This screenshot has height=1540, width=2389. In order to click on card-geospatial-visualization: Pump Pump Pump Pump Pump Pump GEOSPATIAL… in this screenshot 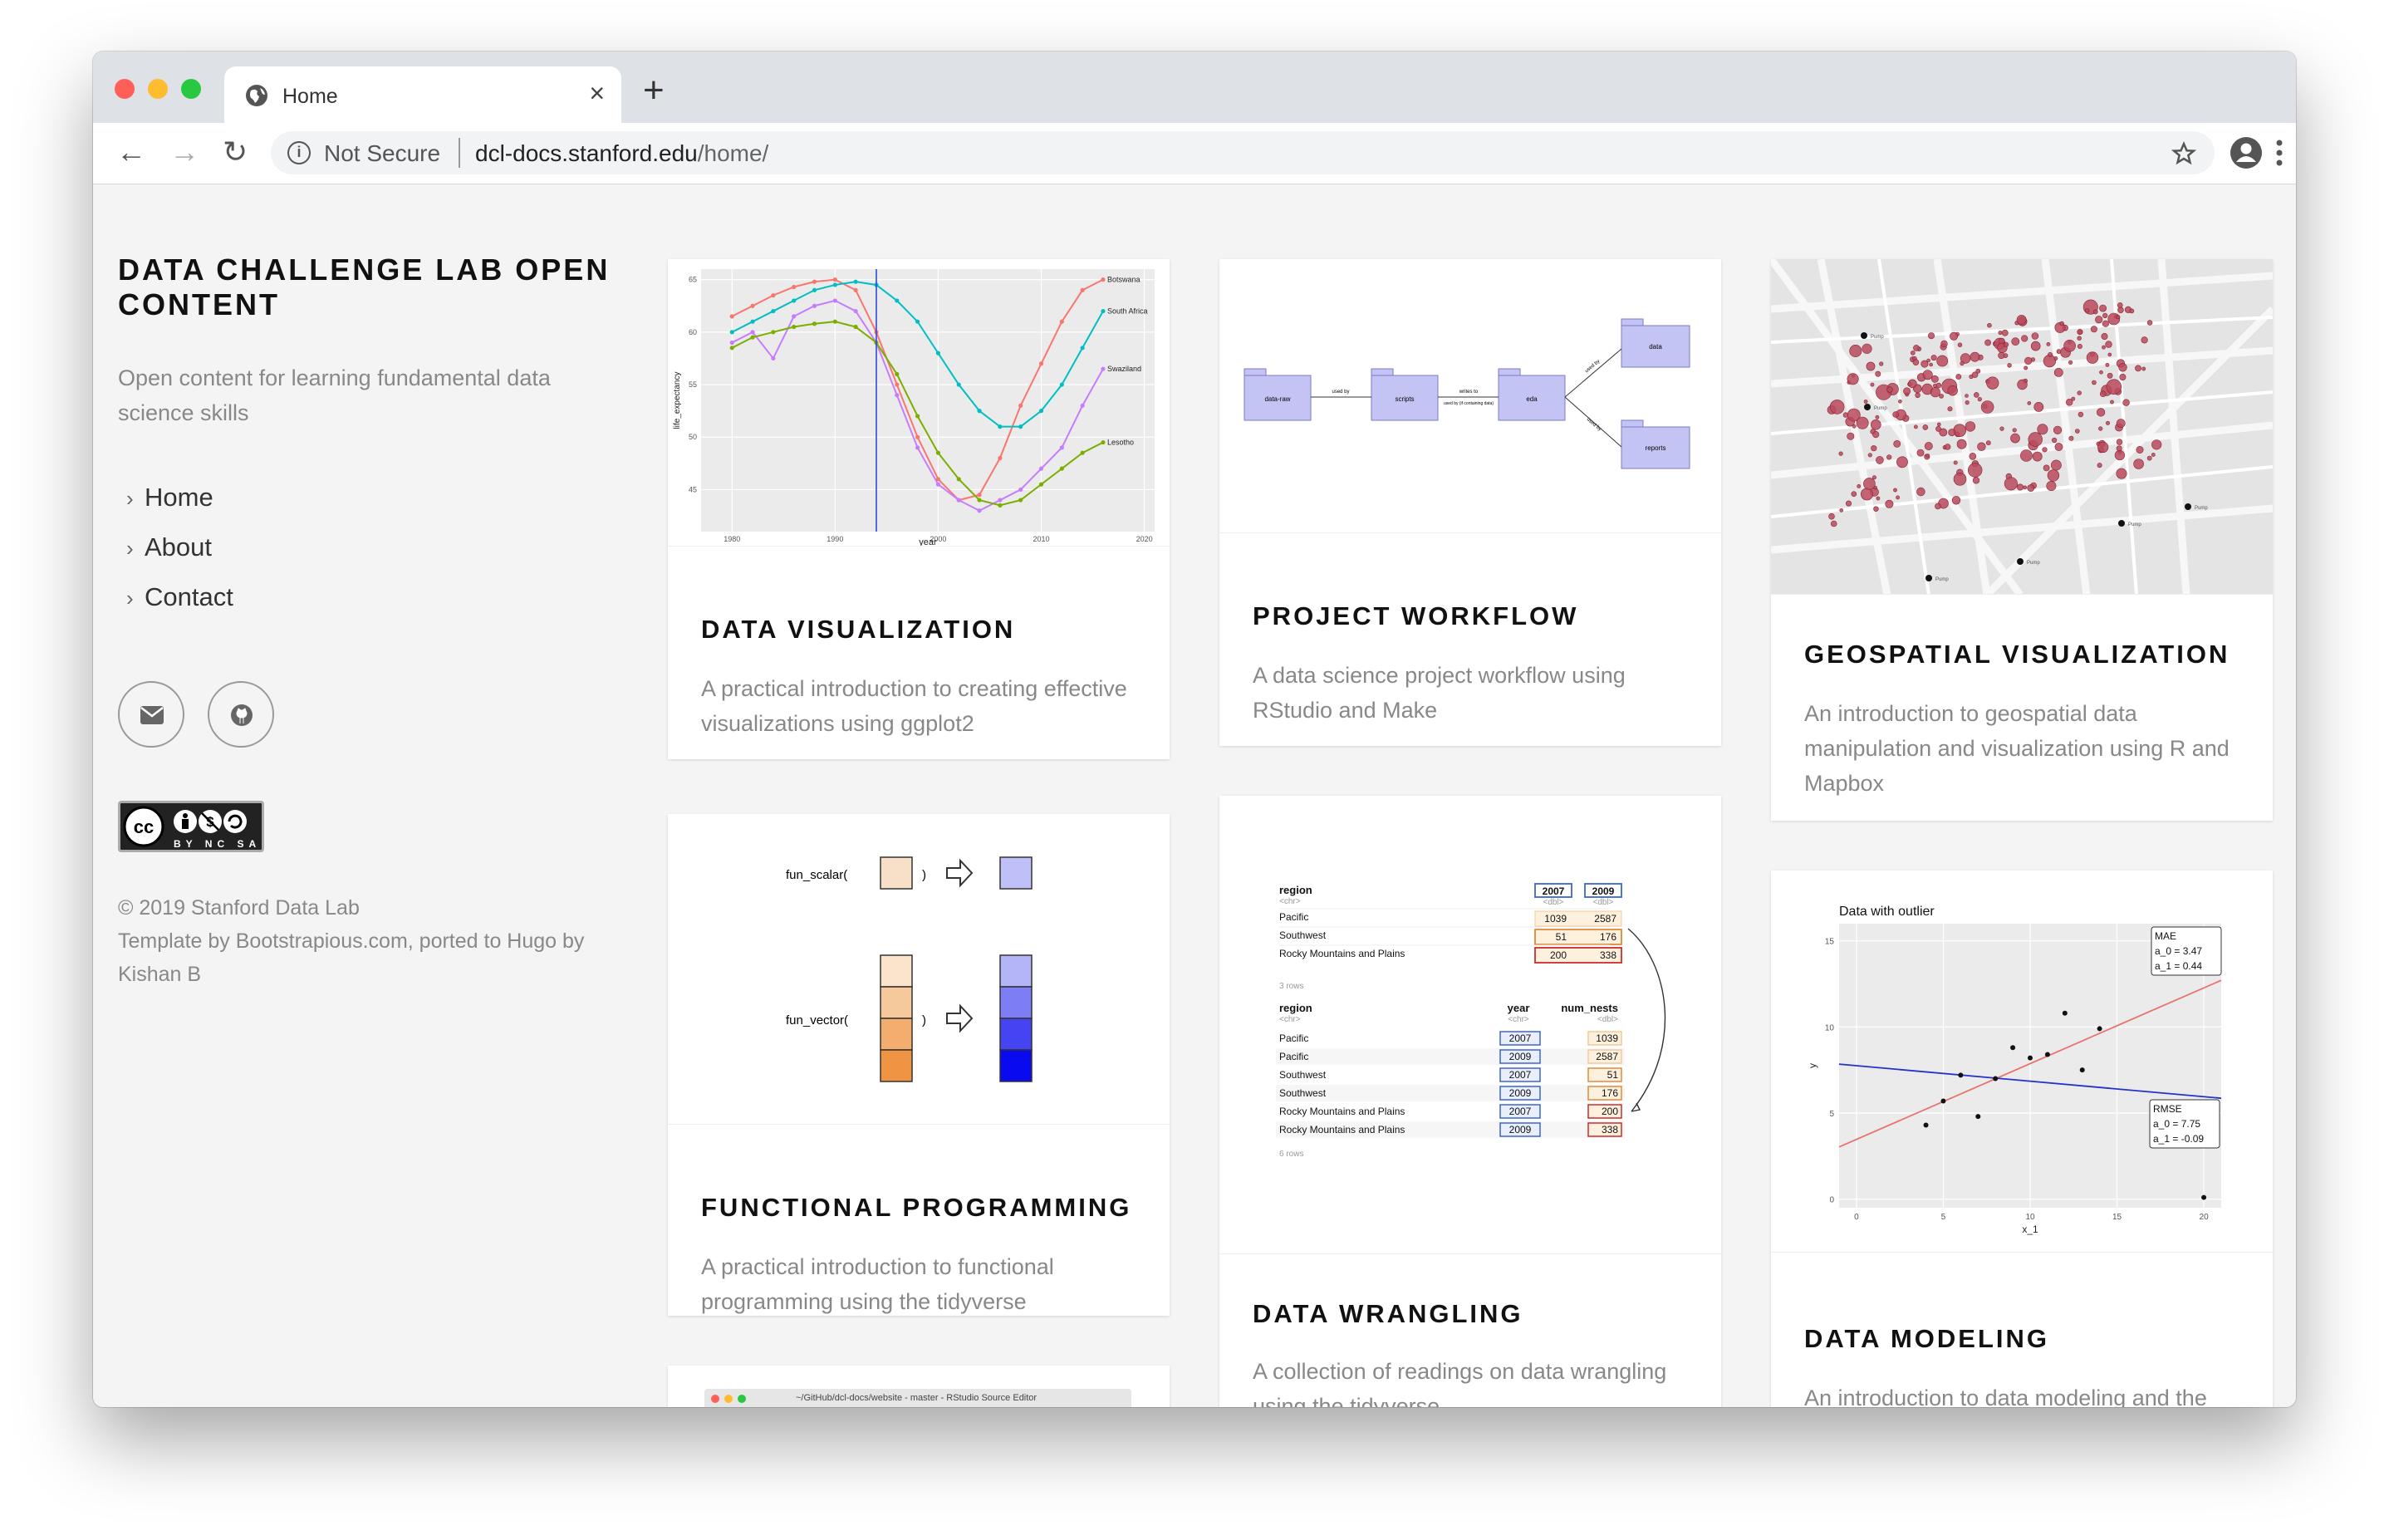, I will do `click(2022, 540)`.